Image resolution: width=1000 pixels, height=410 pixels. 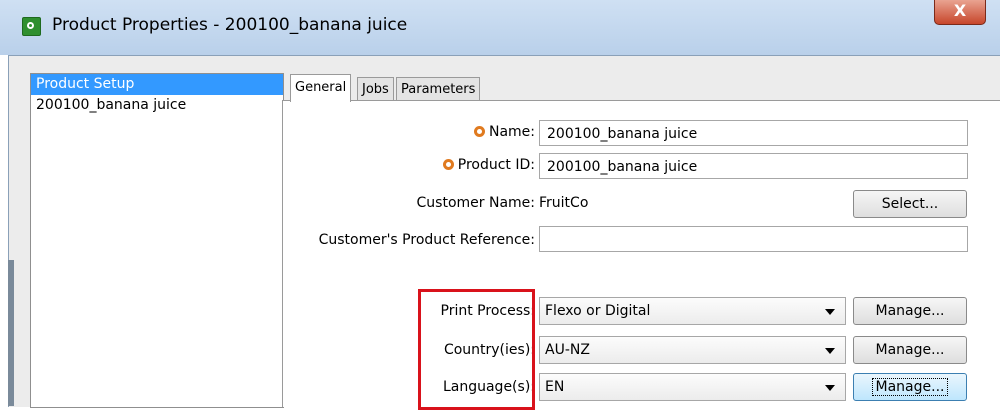 What do you see at coordinates (555, 387) in the screenshot?
I see `languages-value: EN` at bounding box center [555, 387].